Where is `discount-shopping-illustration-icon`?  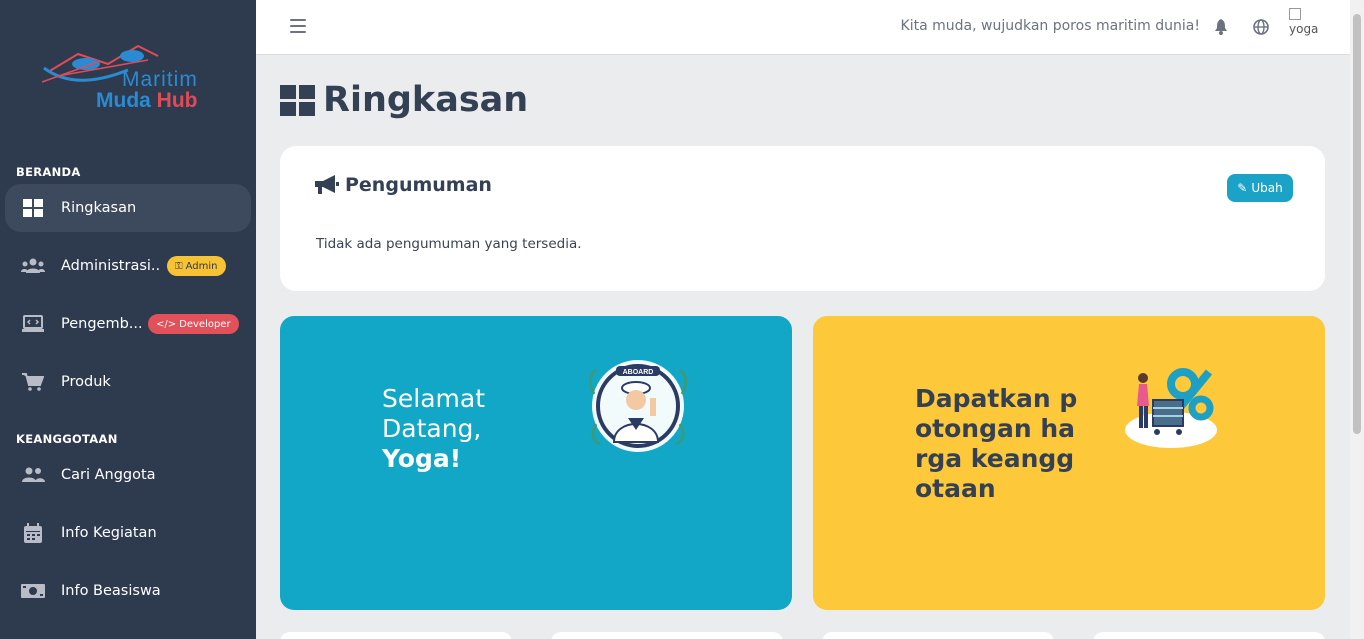
discount-shopping-illustration-icon is located at coordinates (1171, 408).